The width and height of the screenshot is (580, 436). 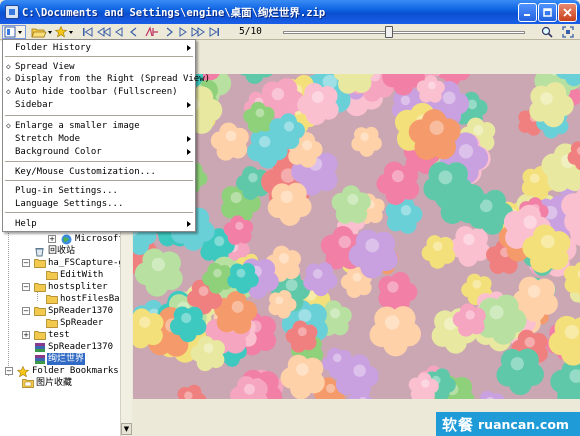 What do you see at coordinates (77, 126) in the screenshot?
I see `menu-item-enlarge-smaller: Enlarge a smaller image` at bounding box center [77, 126].